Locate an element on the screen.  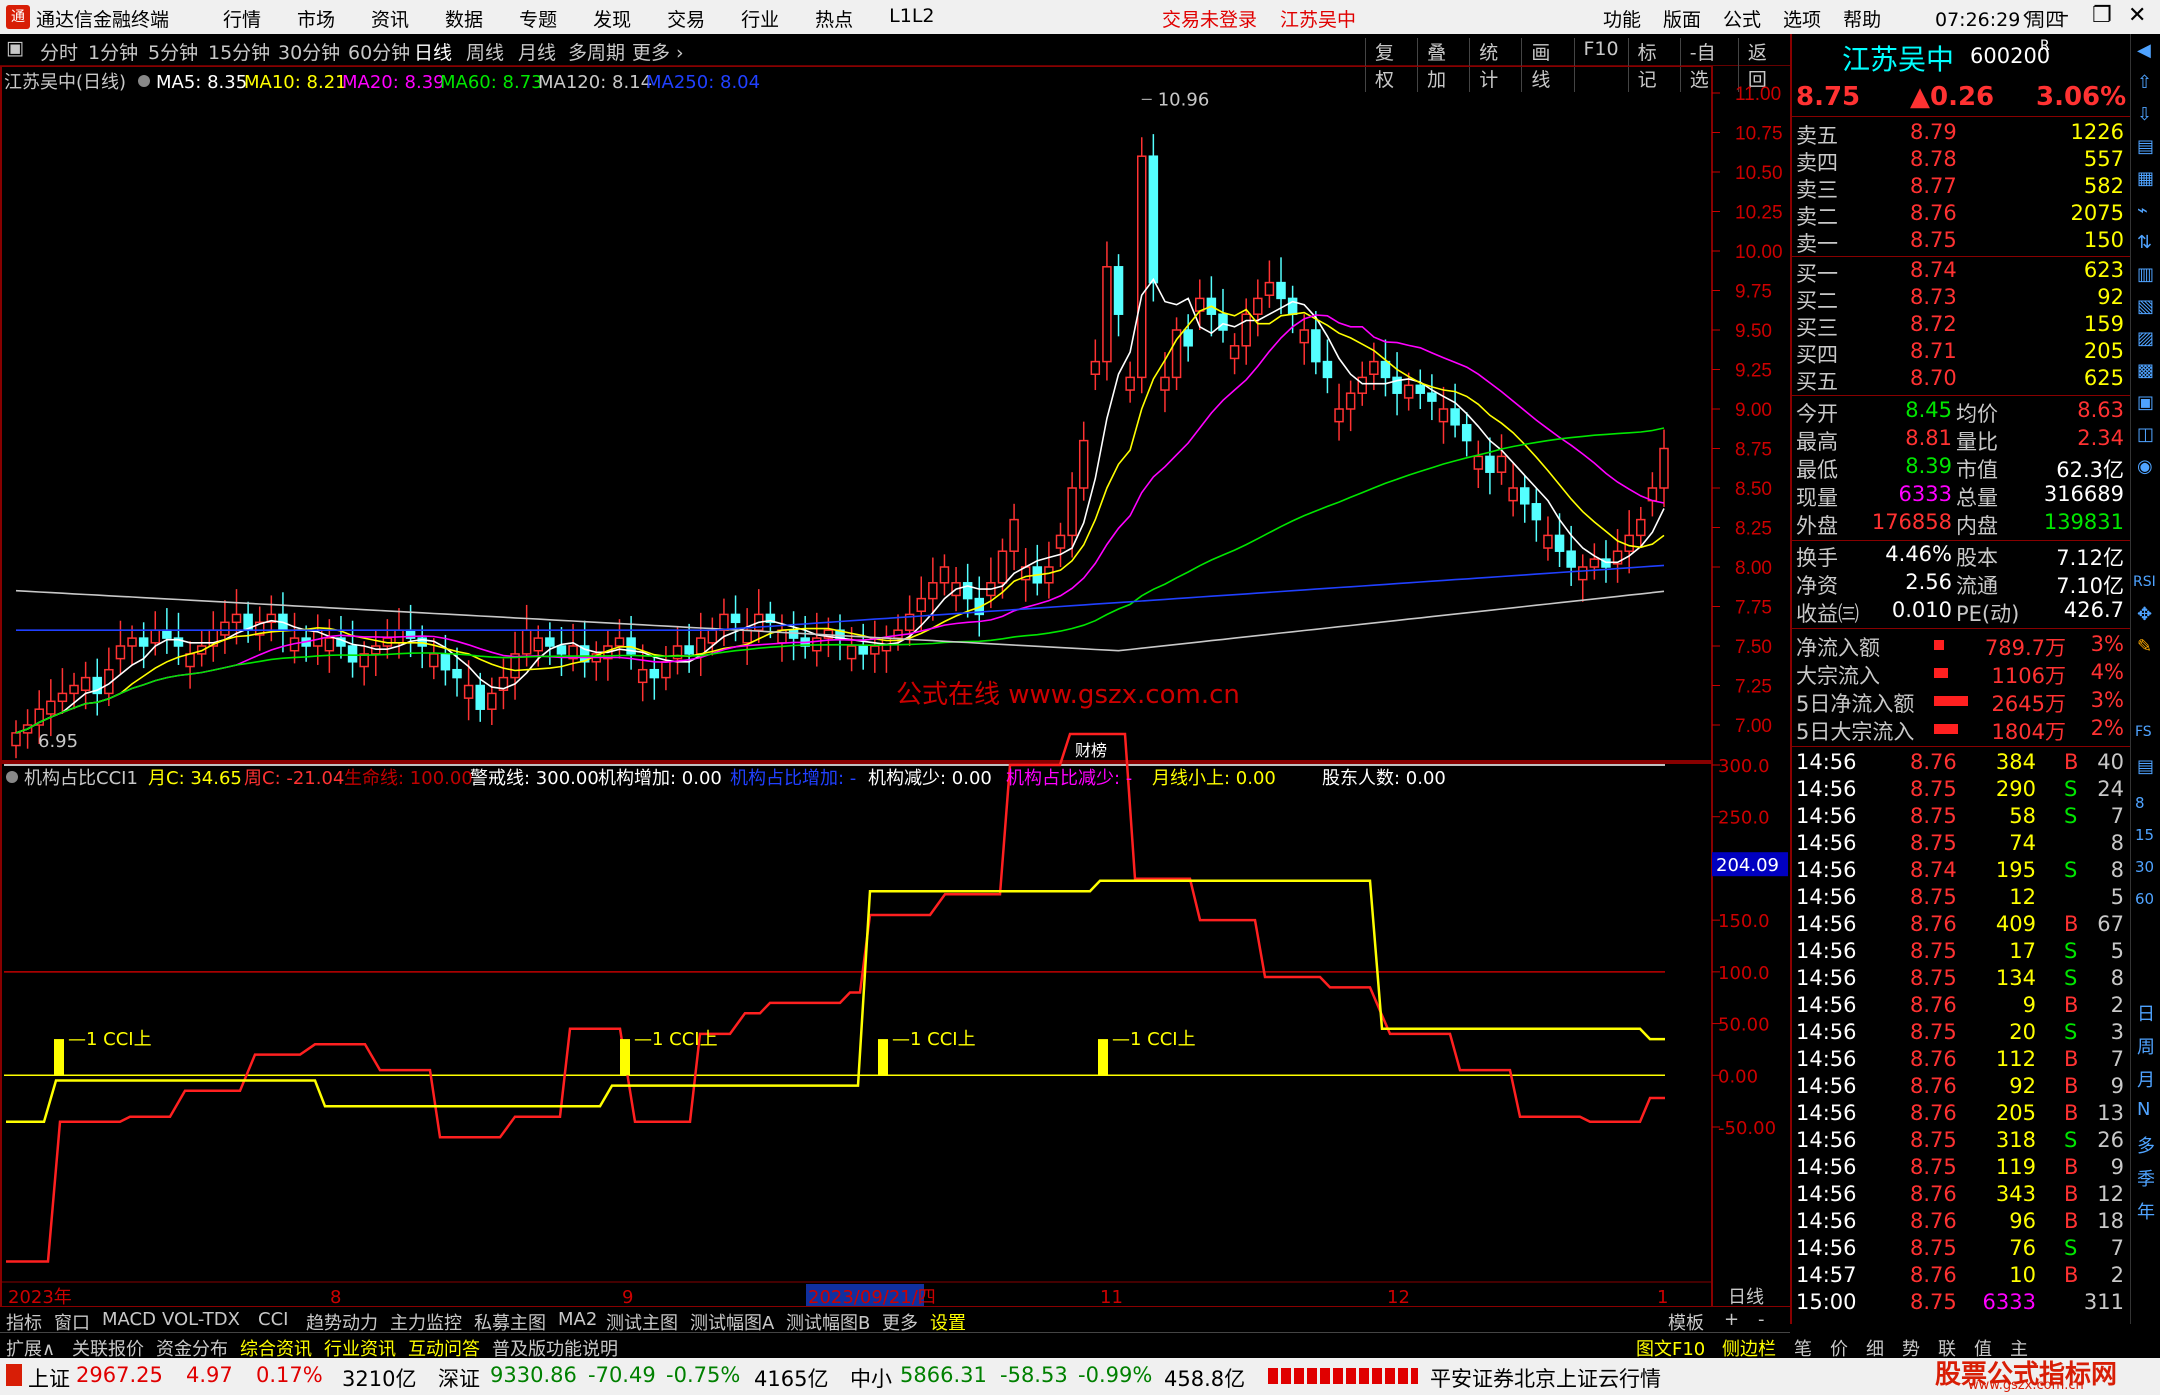
tab-right-2: - is located at coordinates (1761, 1319).